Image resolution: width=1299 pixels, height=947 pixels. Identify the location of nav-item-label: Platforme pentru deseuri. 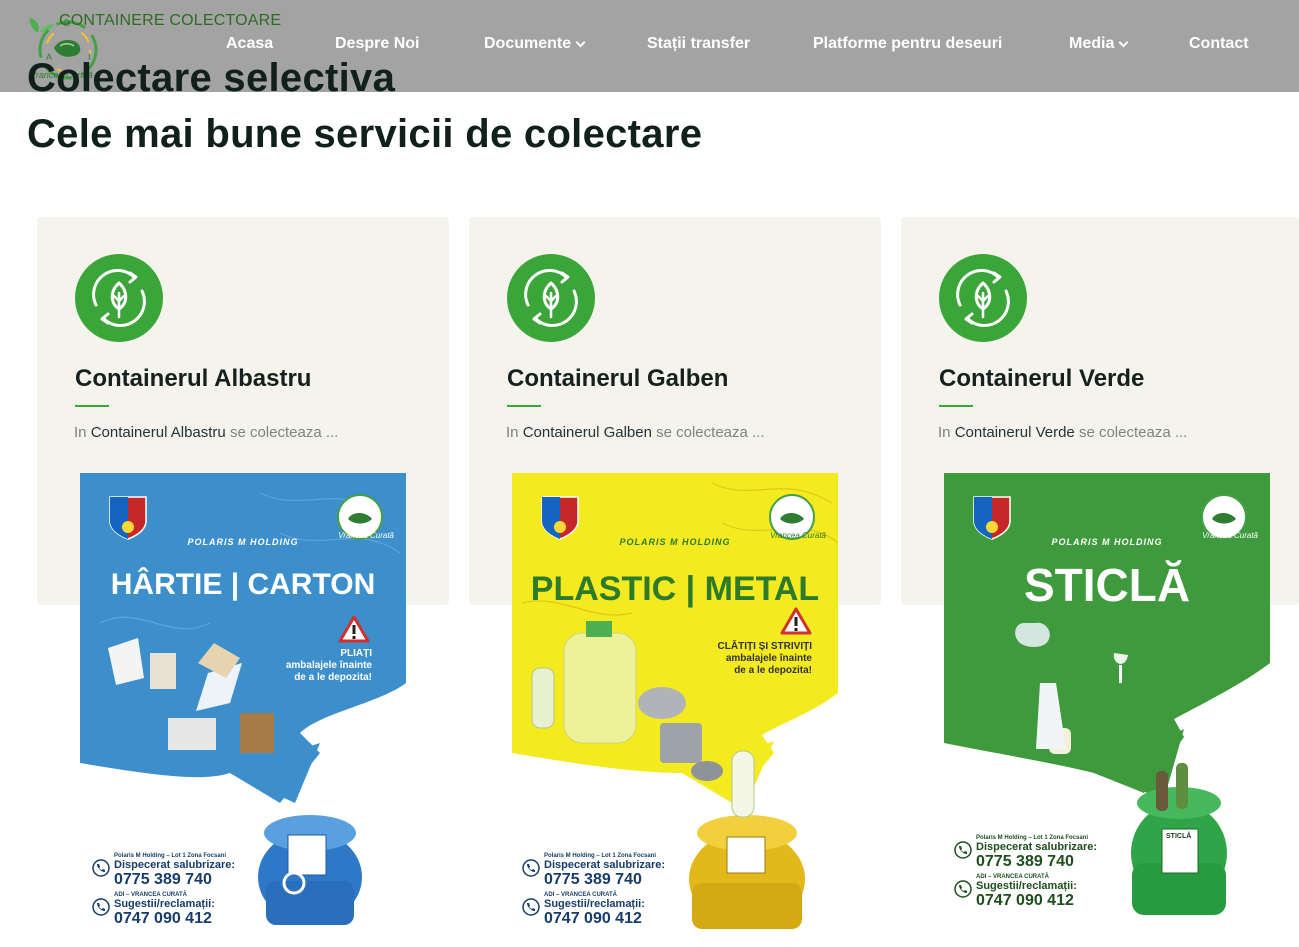
(908, 43).